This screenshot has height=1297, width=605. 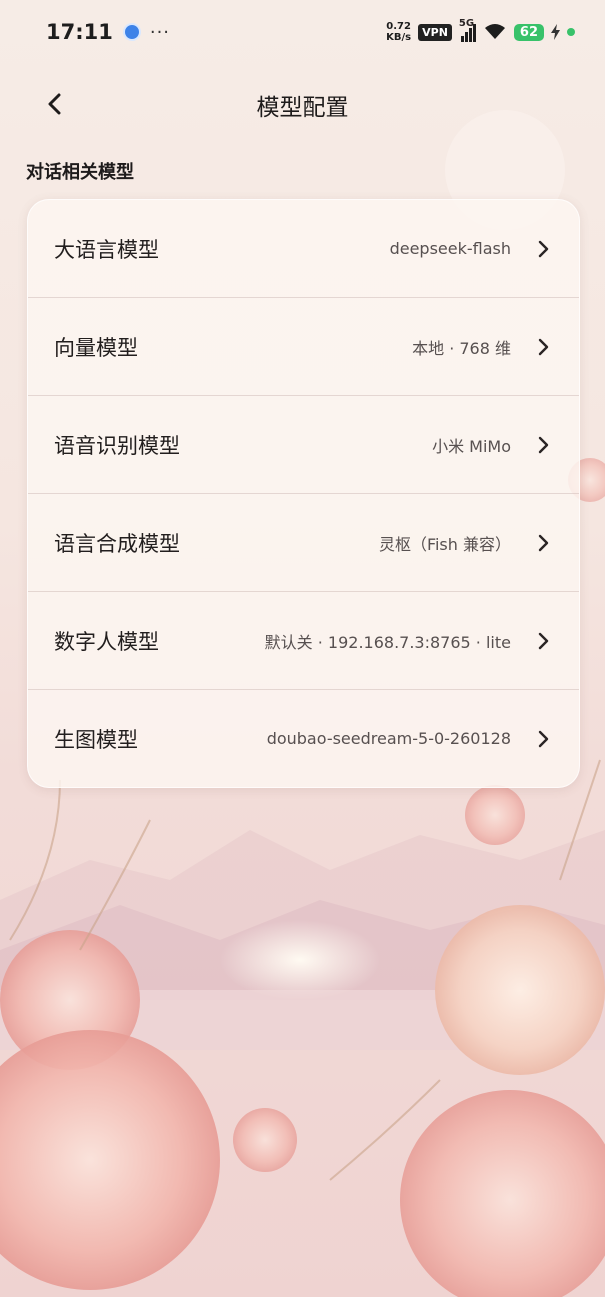 I want to click on row-label: 语音识别模型, so click(x=117, y=445).